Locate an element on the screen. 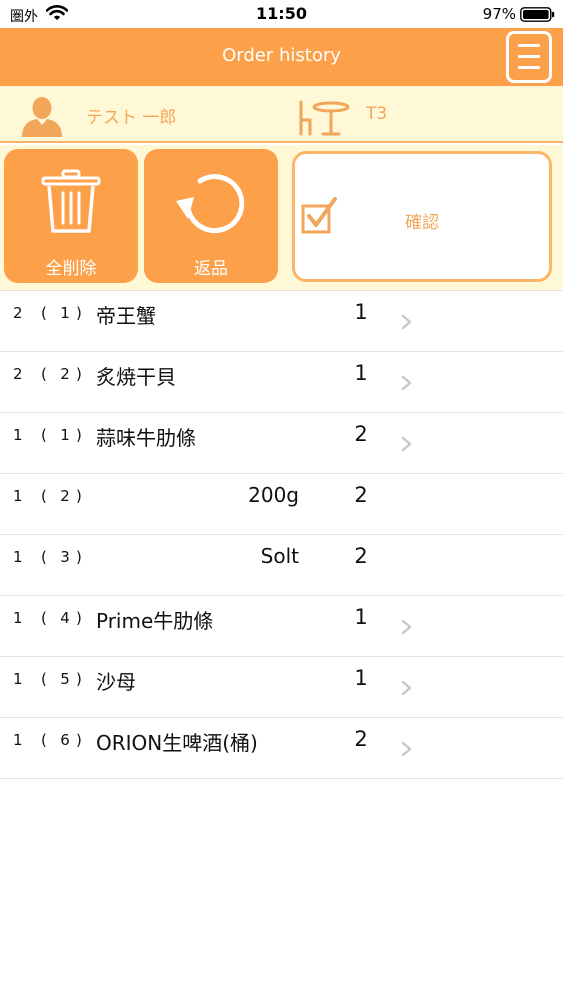 The height and width of the screenshot is (1000, 563). order-row: 1 (4) Prime牛肋條 1 is located at coordinates (281, 626).